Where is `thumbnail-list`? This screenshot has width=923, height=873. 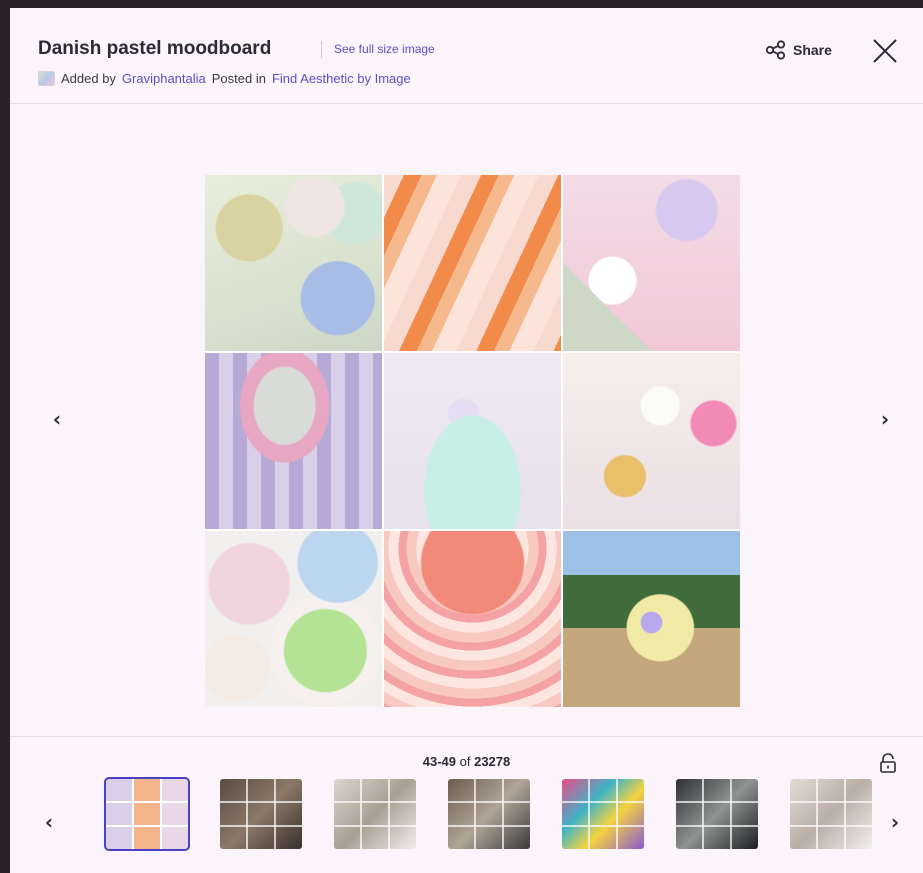 thumbnail-list is located at coordinates (488, 814).